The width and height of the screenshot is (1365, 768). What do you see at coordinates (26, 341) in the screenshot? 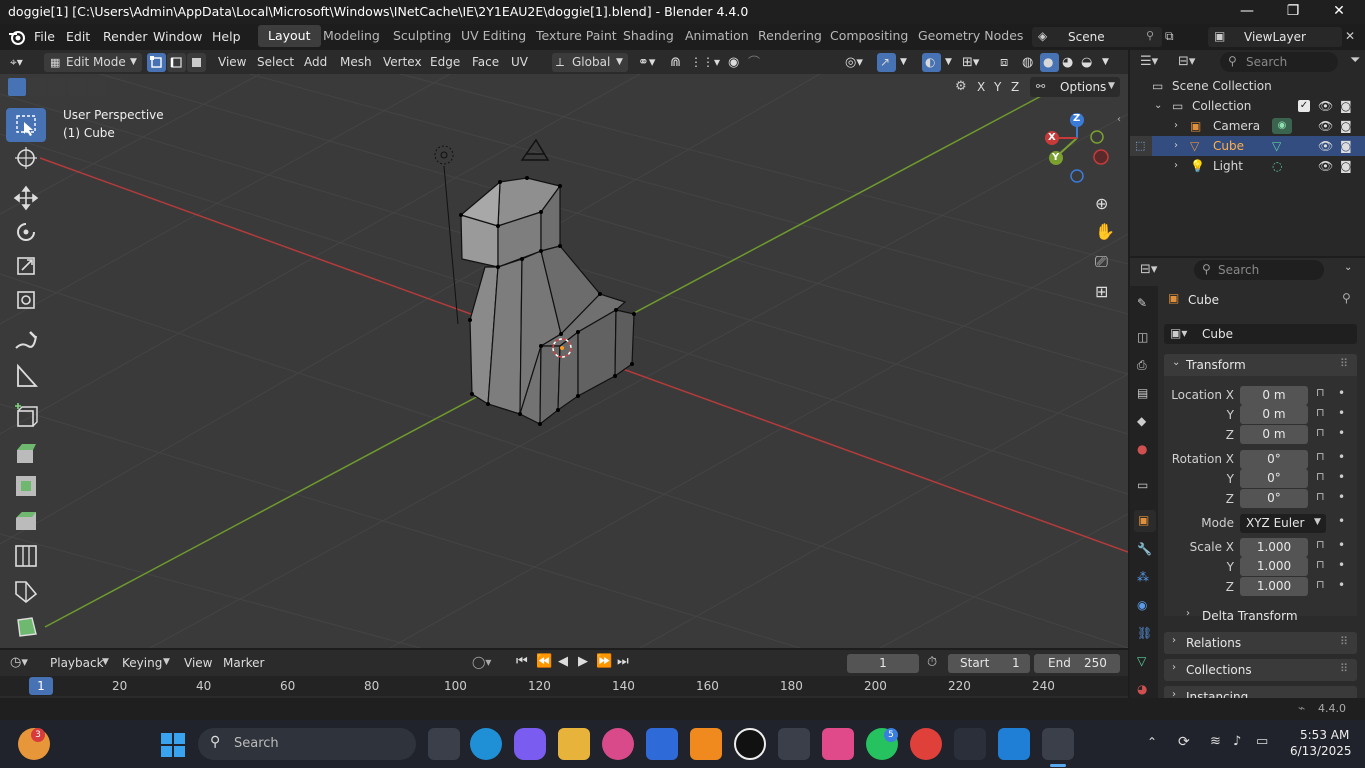
I see `annotate-tool` at bounding box center [26, 341].